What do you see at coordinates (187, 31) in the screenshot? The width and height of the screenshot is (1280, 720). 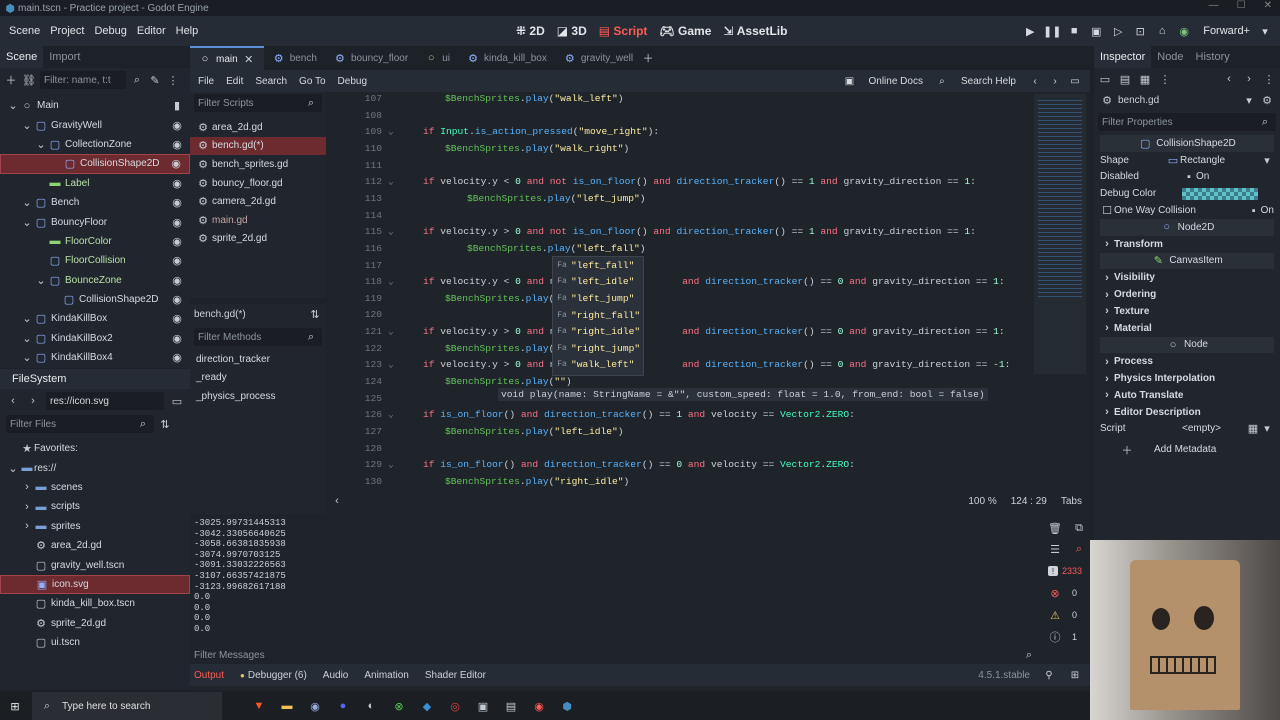 I see `menu-help: Help` at bounding box center [187, 31].